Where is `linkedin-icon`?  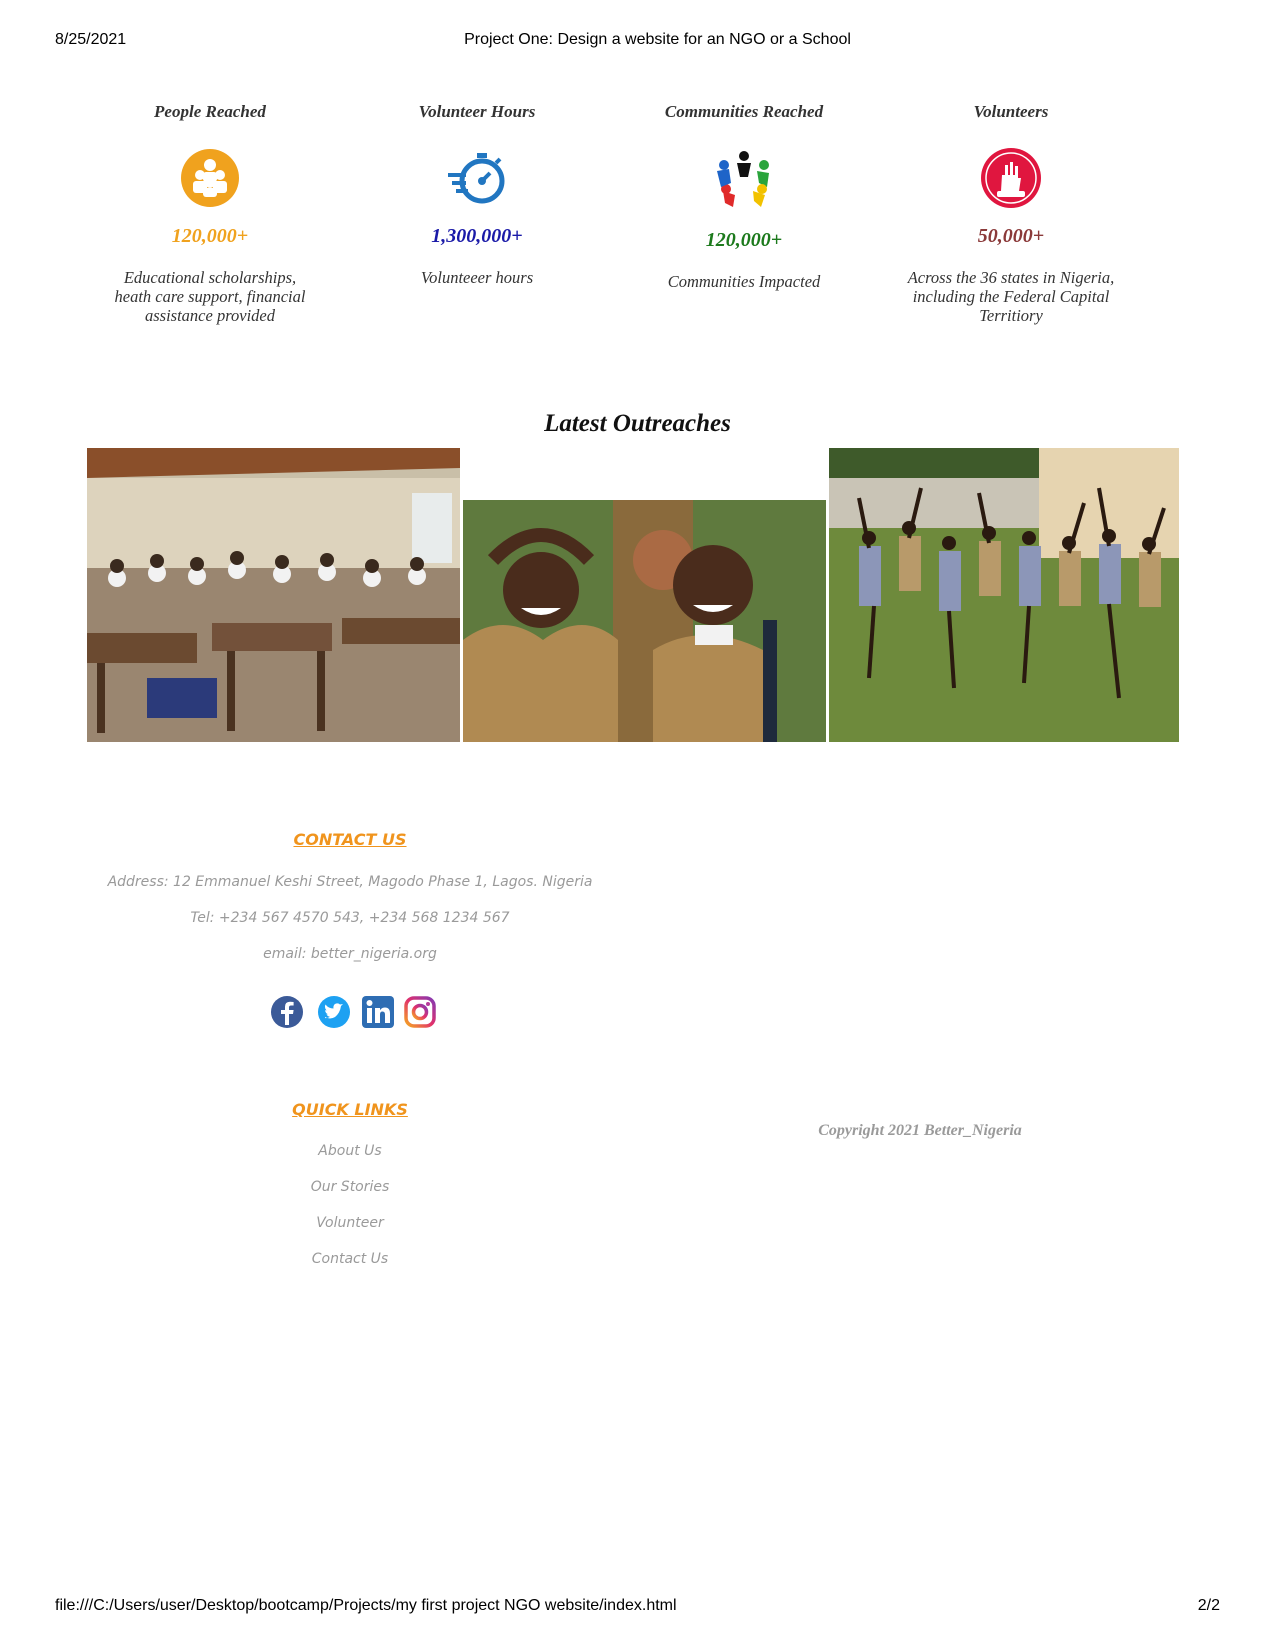 linkedin-icon is located at coordinates (378, 1012).